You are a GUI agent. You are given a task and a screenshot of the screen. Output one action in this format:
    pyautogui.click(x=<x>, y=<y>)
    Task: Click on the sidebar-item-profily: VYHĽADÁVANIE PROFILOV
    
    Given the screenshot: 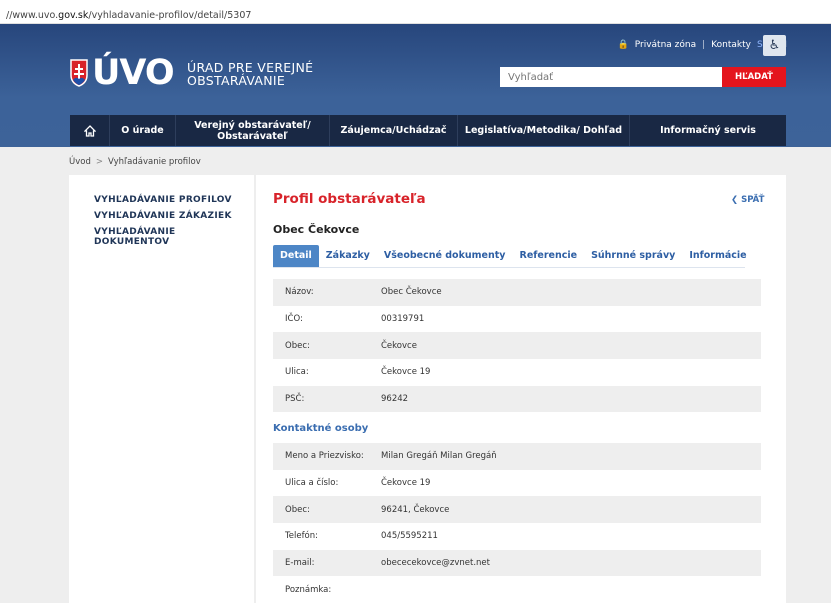 What is the action you would take?
    pyautogui.click(x=174, y=200)
    